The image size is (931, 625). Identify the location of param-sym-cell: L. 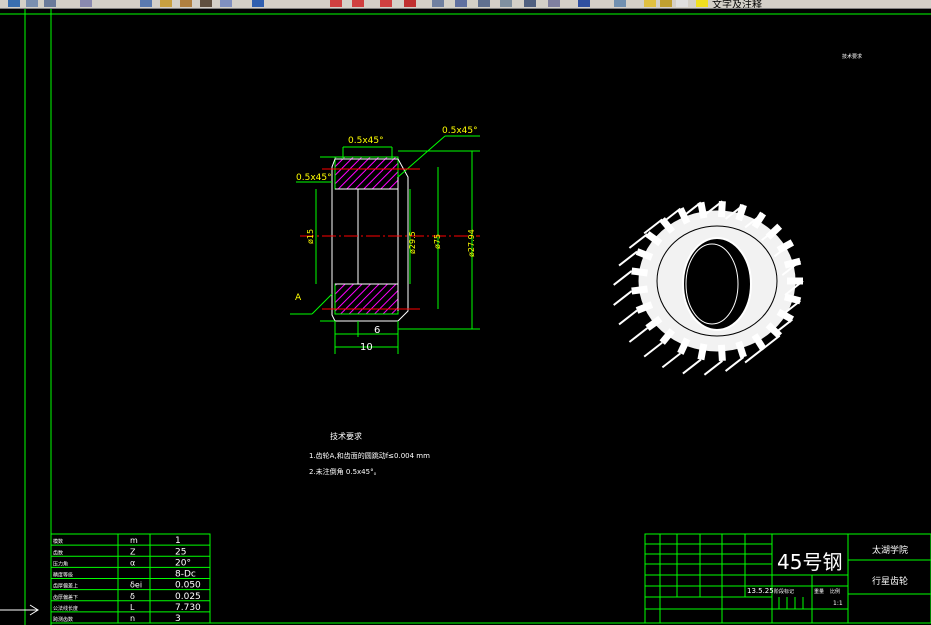
(132, 607).